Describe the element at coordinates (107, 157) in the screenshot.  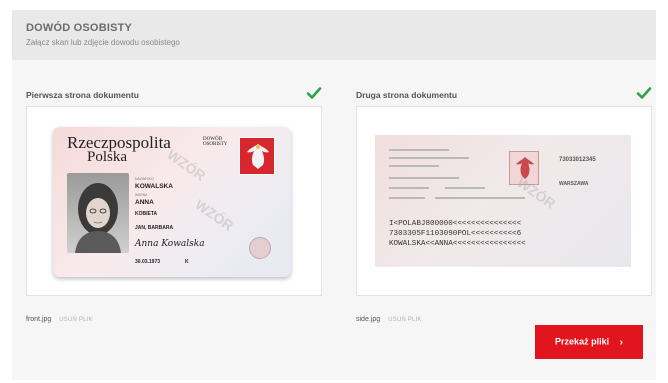
I see `id-country-line2: Polska` at that location.